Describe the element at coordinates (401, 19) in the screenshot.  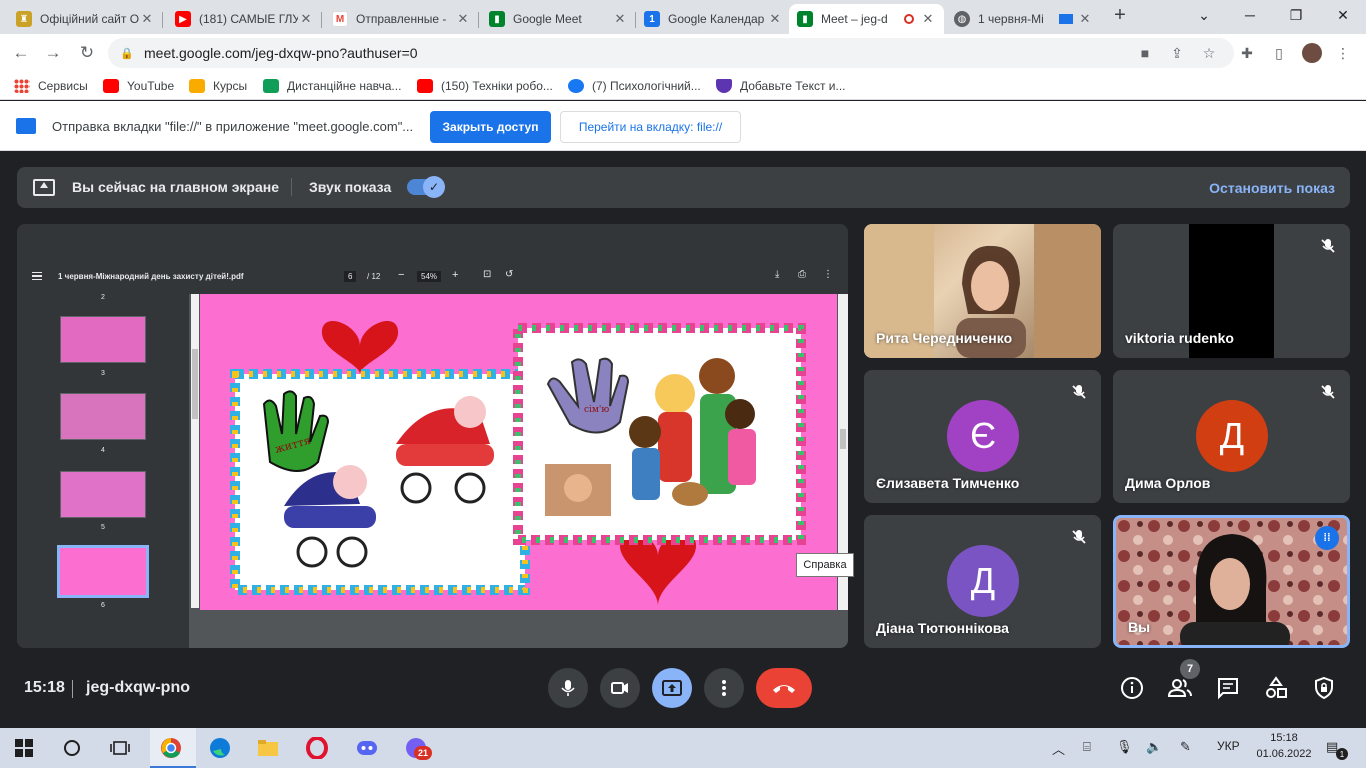
I see `tab-2: M Отправленные - ✕` at that location.